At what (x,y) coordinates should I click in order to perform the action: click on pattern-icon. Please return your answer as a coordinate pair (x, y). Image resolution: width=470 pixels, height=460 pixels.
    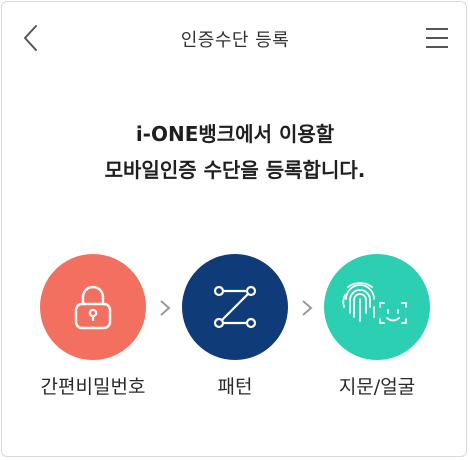
    Looking at the image, I should click on (235, 307).